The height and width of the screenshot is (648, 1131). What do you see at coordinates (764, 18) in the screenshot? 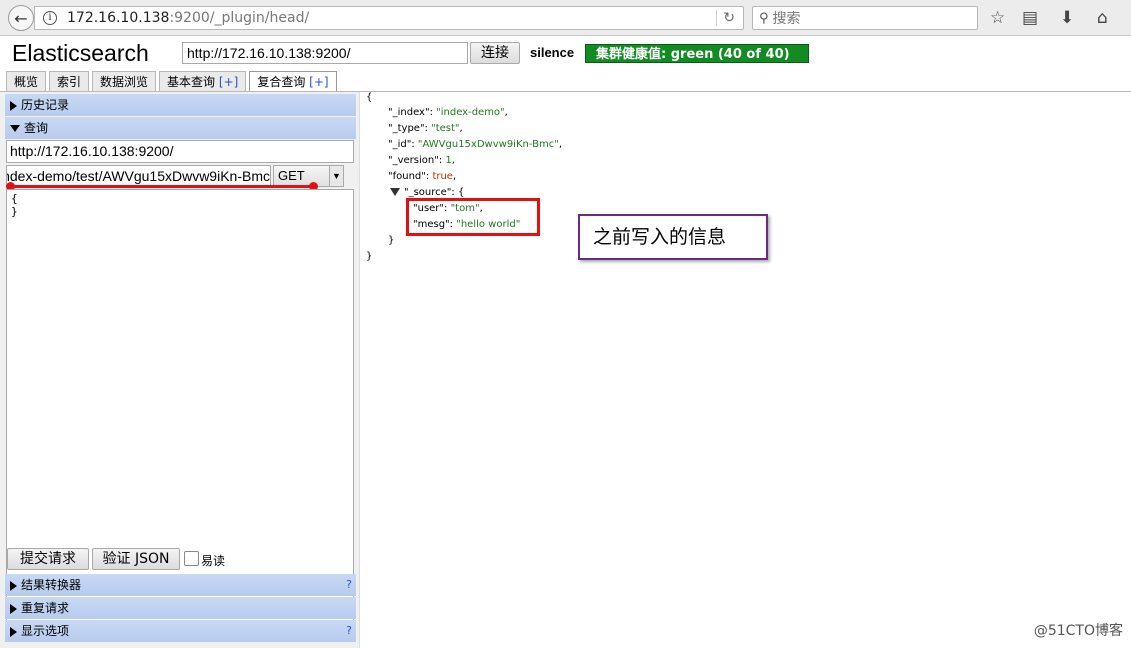
I see `search-icon: ⚲` at bounding box center [764, 18].